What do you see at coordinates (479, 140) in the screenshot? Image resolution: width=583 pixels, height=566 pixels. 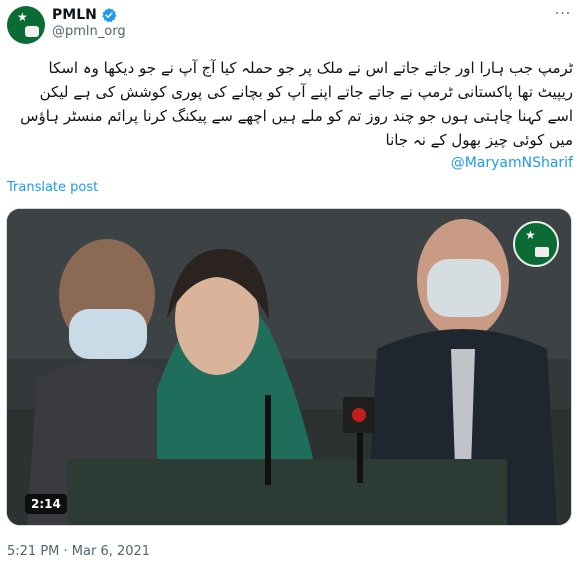 I see `post-text-line: میں کوئی چیز بھول کے نہ جانا` at bounding box center [479, 140].